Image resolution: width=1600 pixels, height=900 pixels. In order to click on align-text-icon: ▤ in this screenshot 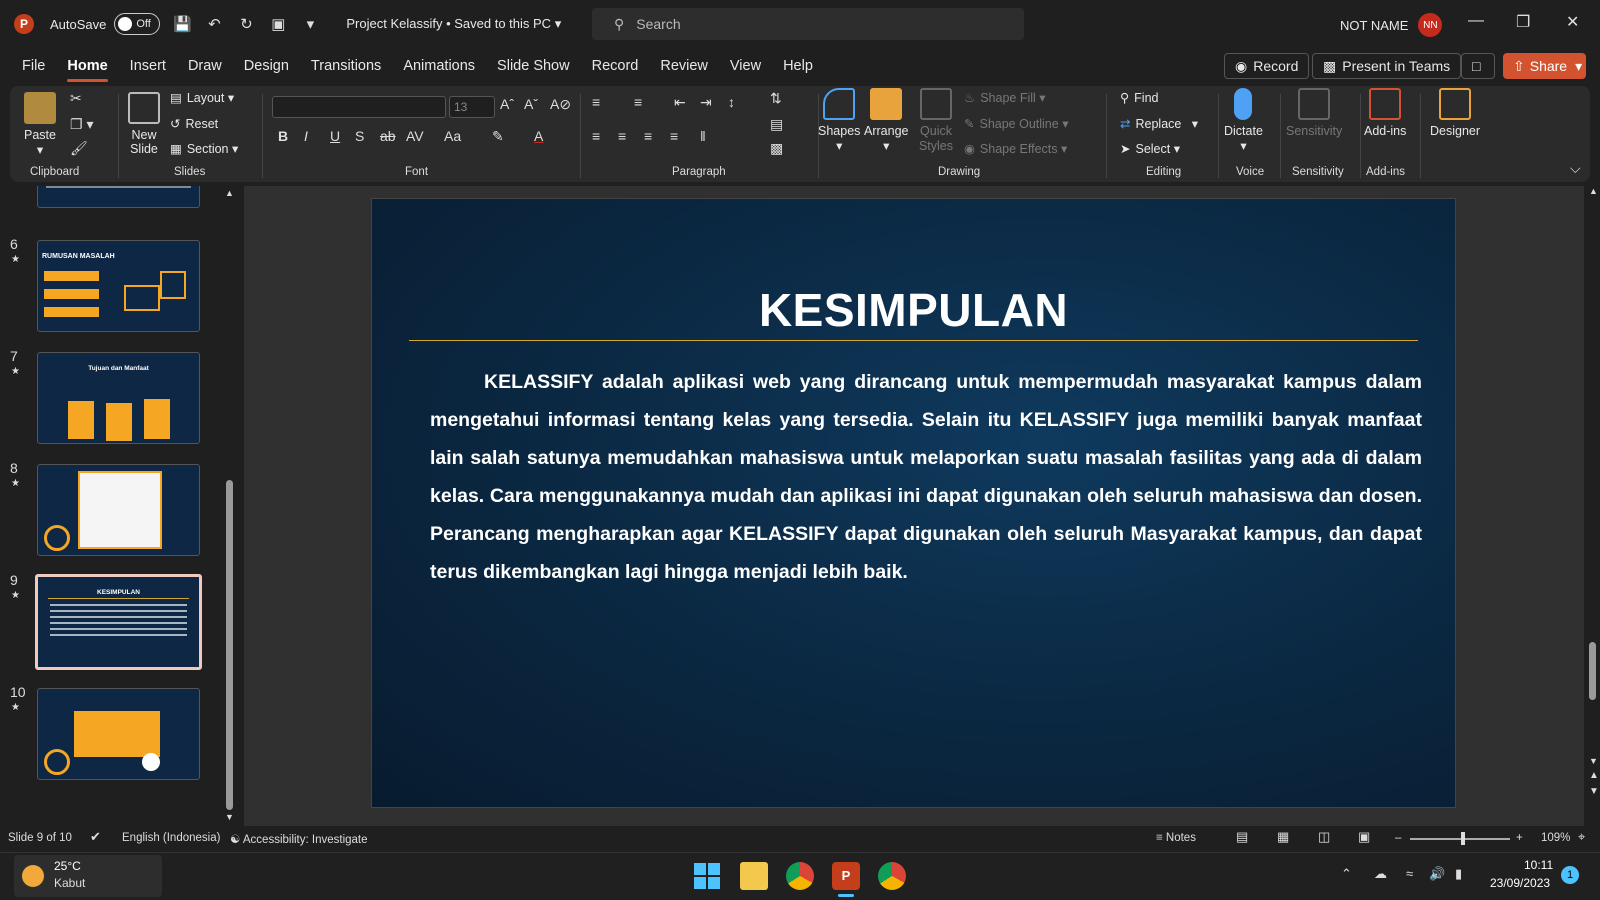, I will do `click(776, 124)`.